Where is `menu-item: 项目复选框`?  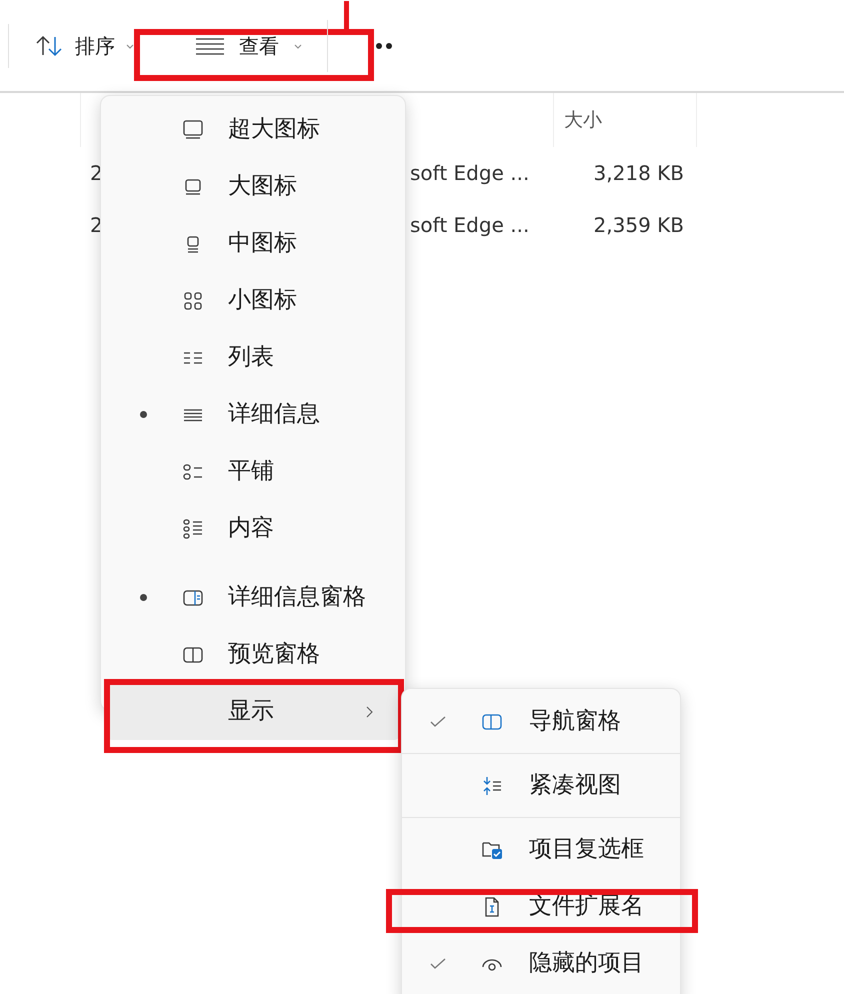
menu-item: 项目复选框 is located at coordinates (541, 849).